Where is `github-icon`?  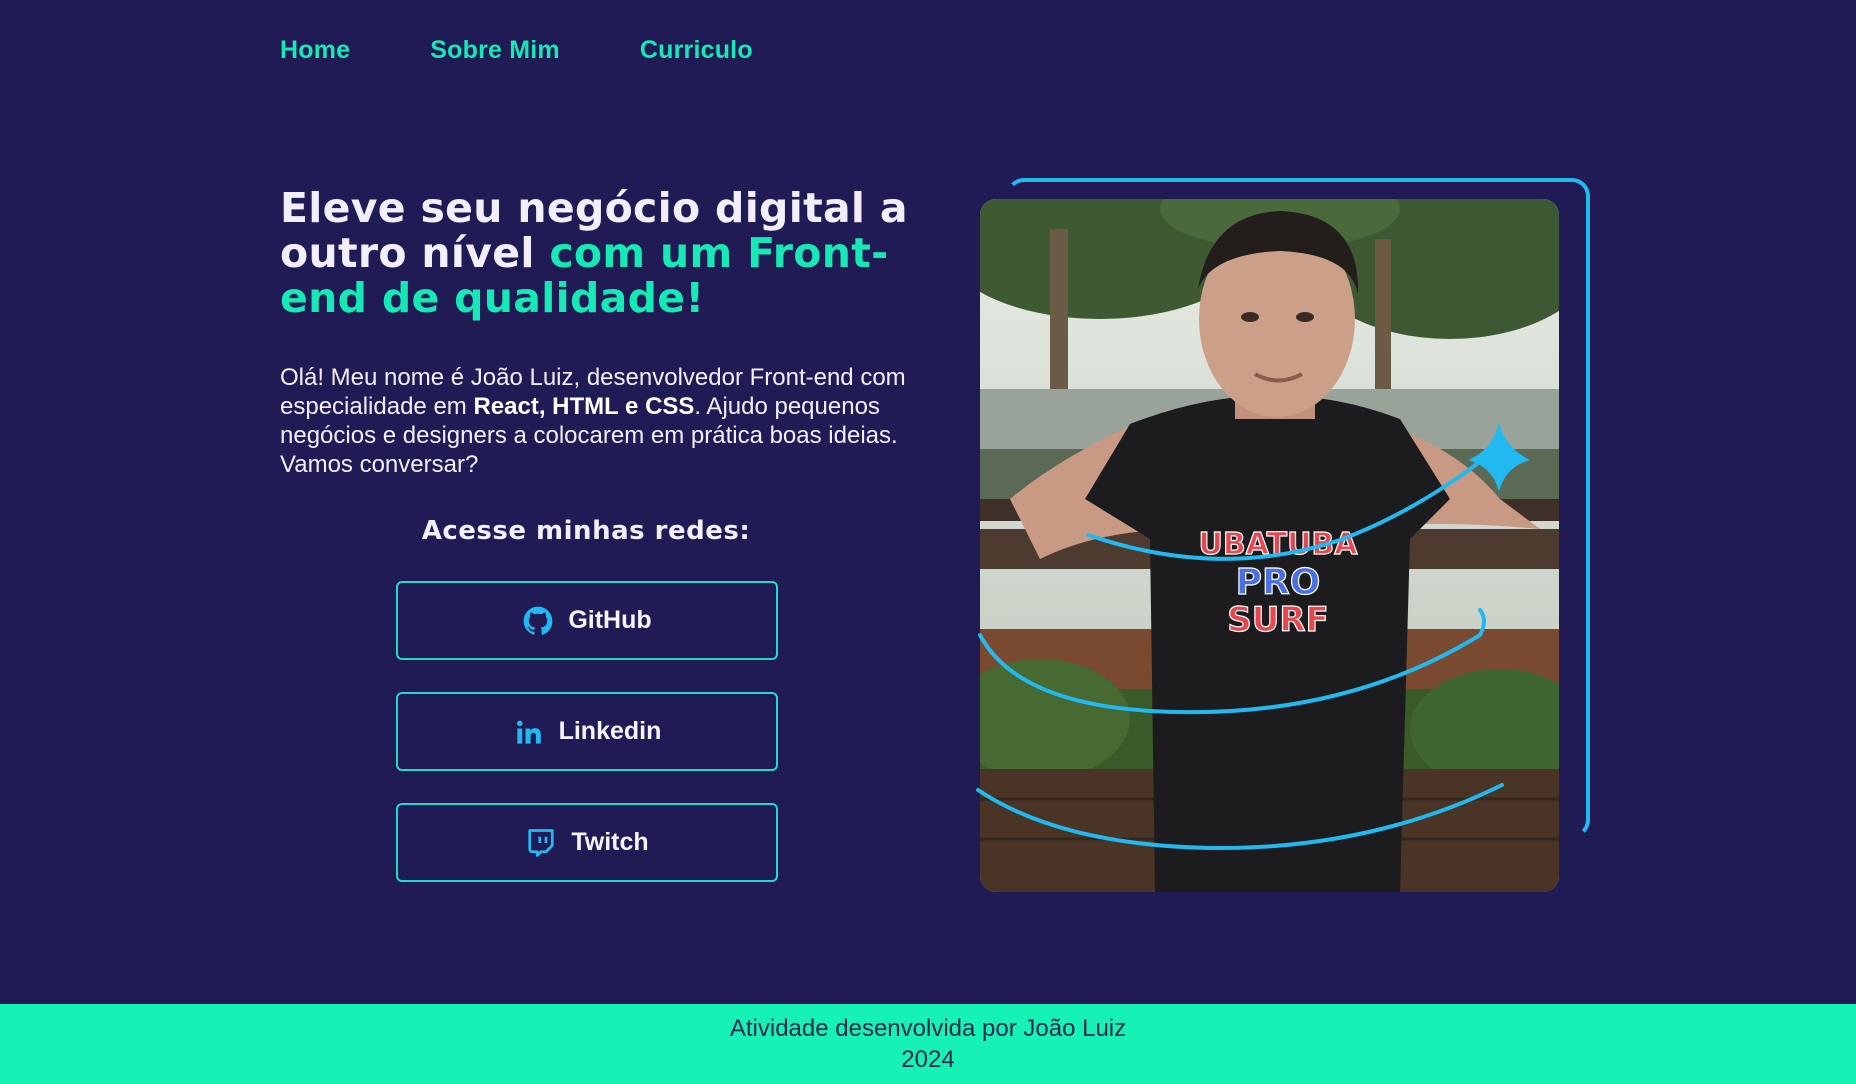
github-icon is located at coordinates (538, 621).